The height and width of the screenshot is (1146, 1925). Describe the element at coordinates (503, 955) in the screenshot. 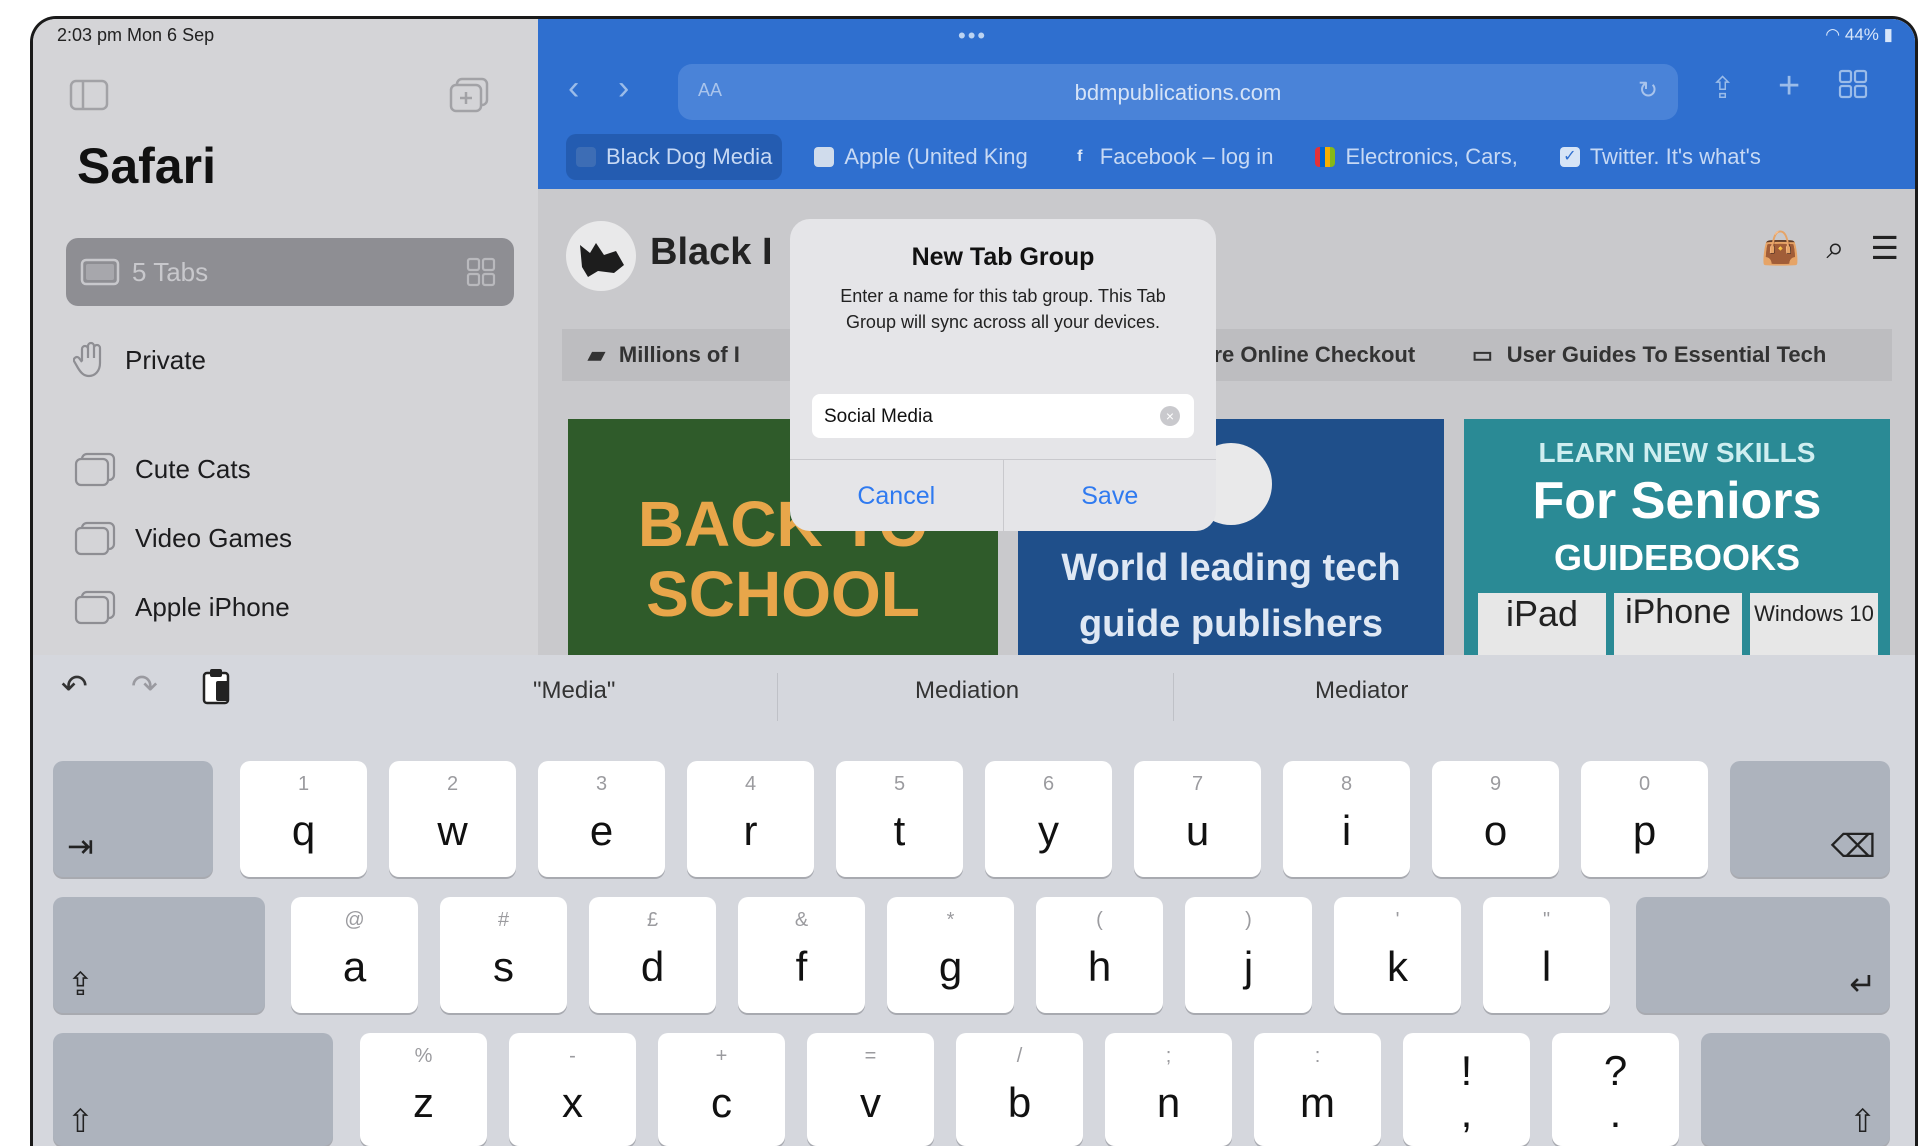

I see `key-s: # s` at that location.